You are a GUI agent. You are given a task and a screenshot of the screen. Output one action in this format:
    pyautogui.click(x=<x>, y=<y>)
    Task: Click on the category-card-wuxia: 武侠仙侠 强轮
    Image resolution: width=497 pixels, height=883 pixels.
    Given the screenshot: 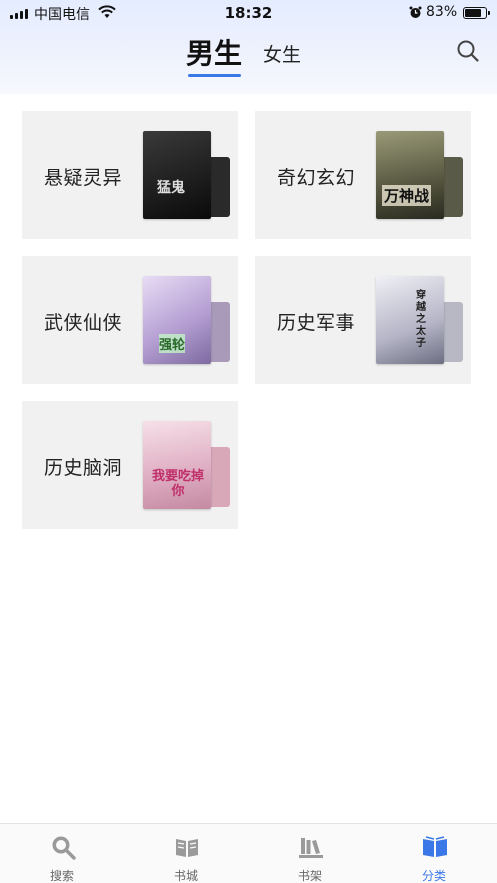 What is the action you would take?
    pyautogui.click(x=130, y=320)
    